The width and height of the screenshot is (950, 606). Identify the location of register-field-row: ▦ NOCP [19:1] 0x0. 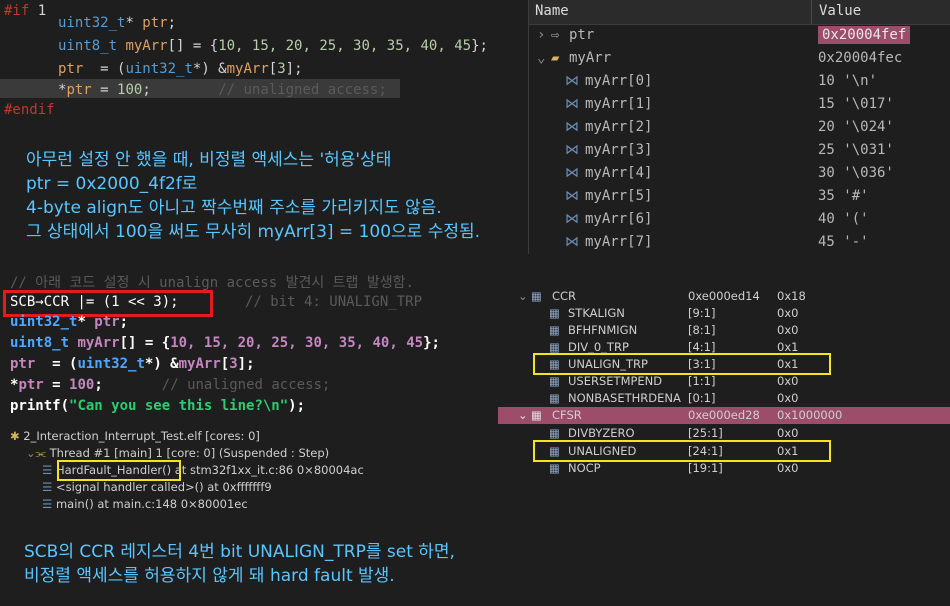
(724, 468).